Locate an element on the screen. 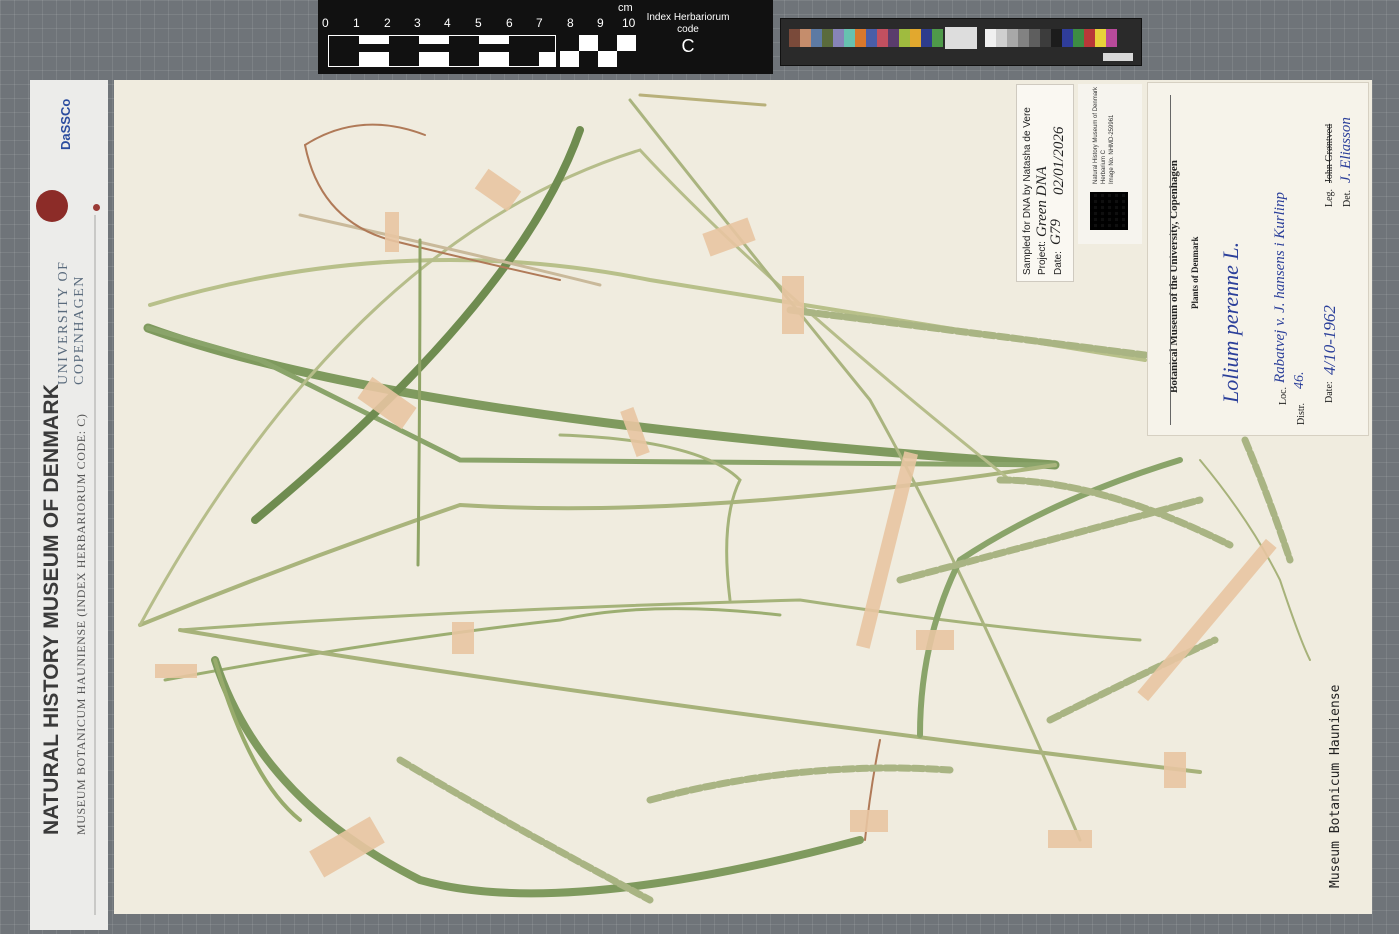  dna-project-code: G79 is located at coordinates (1056, 232).